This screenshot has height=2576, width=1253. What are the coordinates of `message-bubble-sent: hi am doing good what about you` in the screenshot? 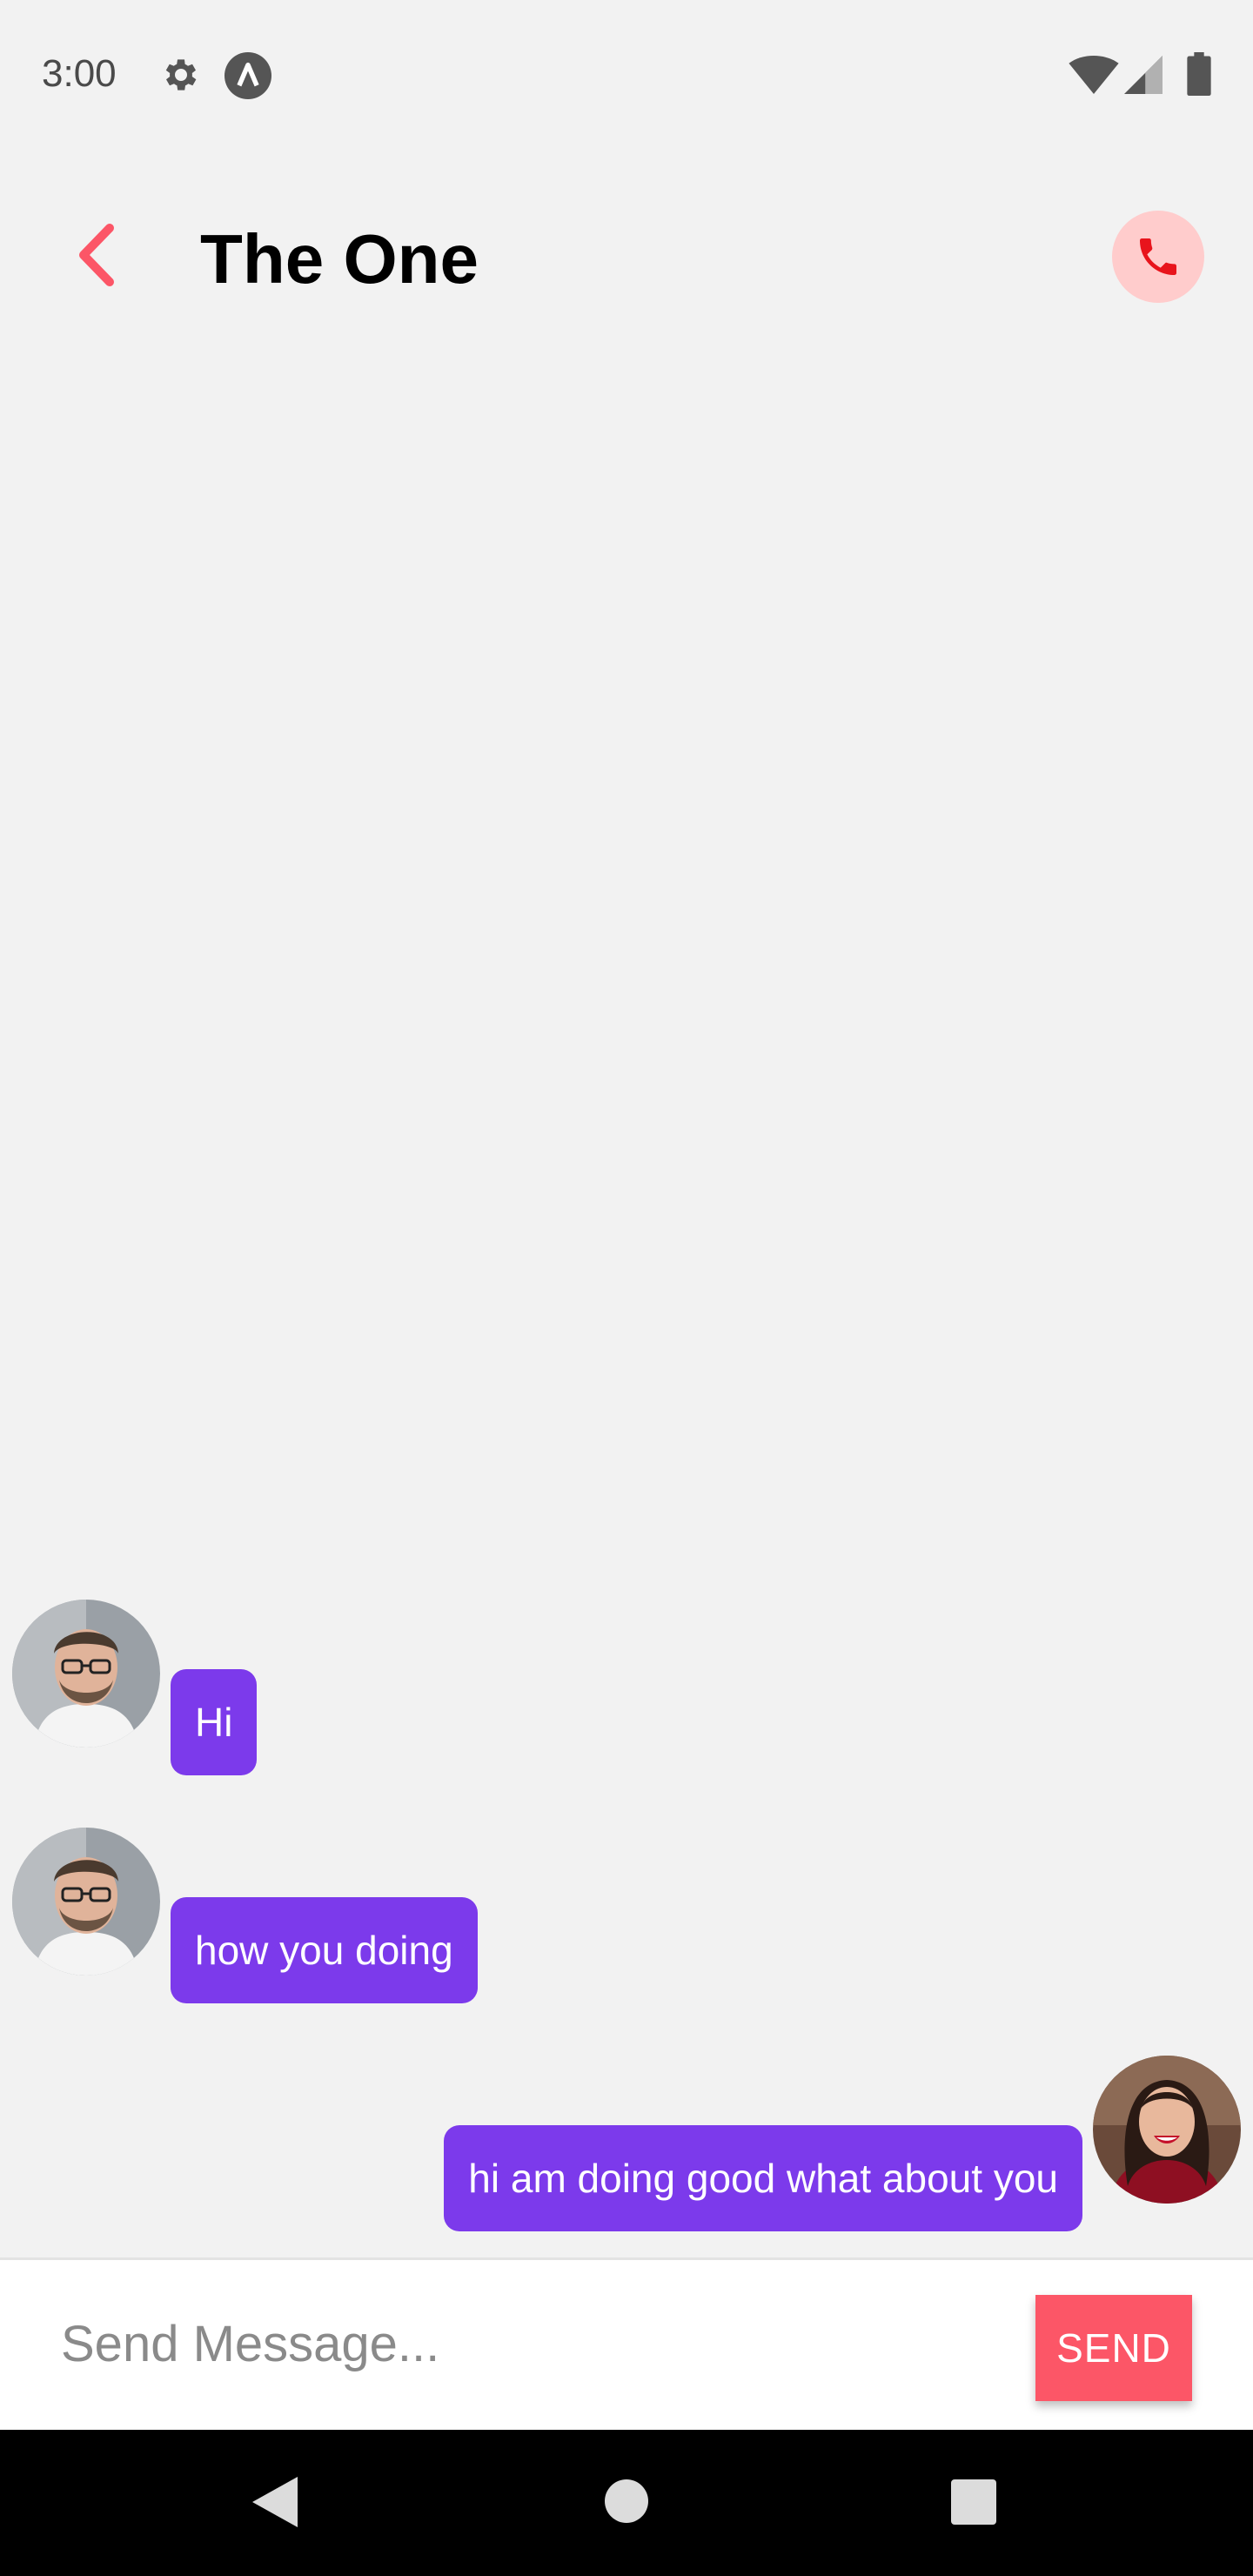 It's located at (763, 2178).